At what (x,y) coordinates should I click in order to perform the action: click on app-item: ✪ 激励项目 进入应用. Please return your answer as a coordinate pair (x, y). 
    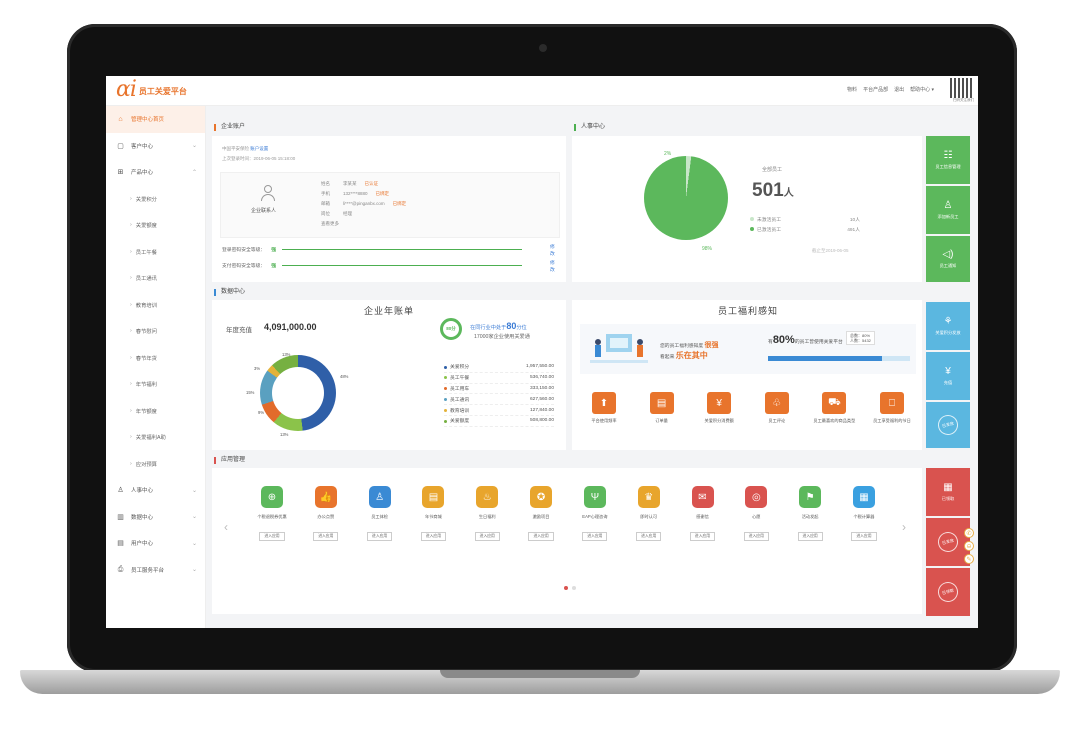
    Looking at the image, I should click on (541, 513).